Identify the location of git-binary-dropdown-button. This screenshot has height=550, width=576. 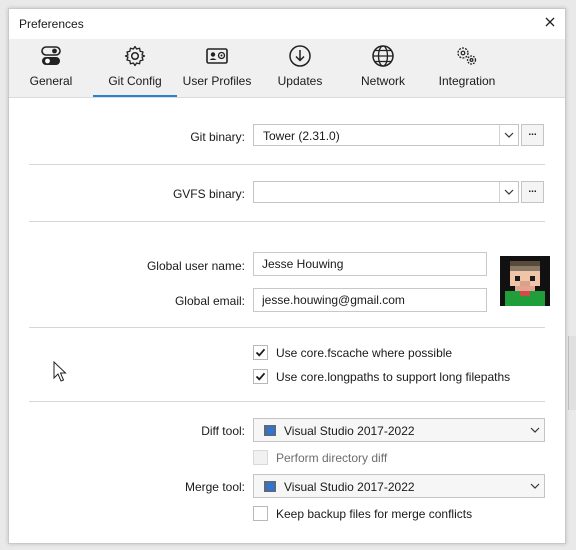
(508, 135).